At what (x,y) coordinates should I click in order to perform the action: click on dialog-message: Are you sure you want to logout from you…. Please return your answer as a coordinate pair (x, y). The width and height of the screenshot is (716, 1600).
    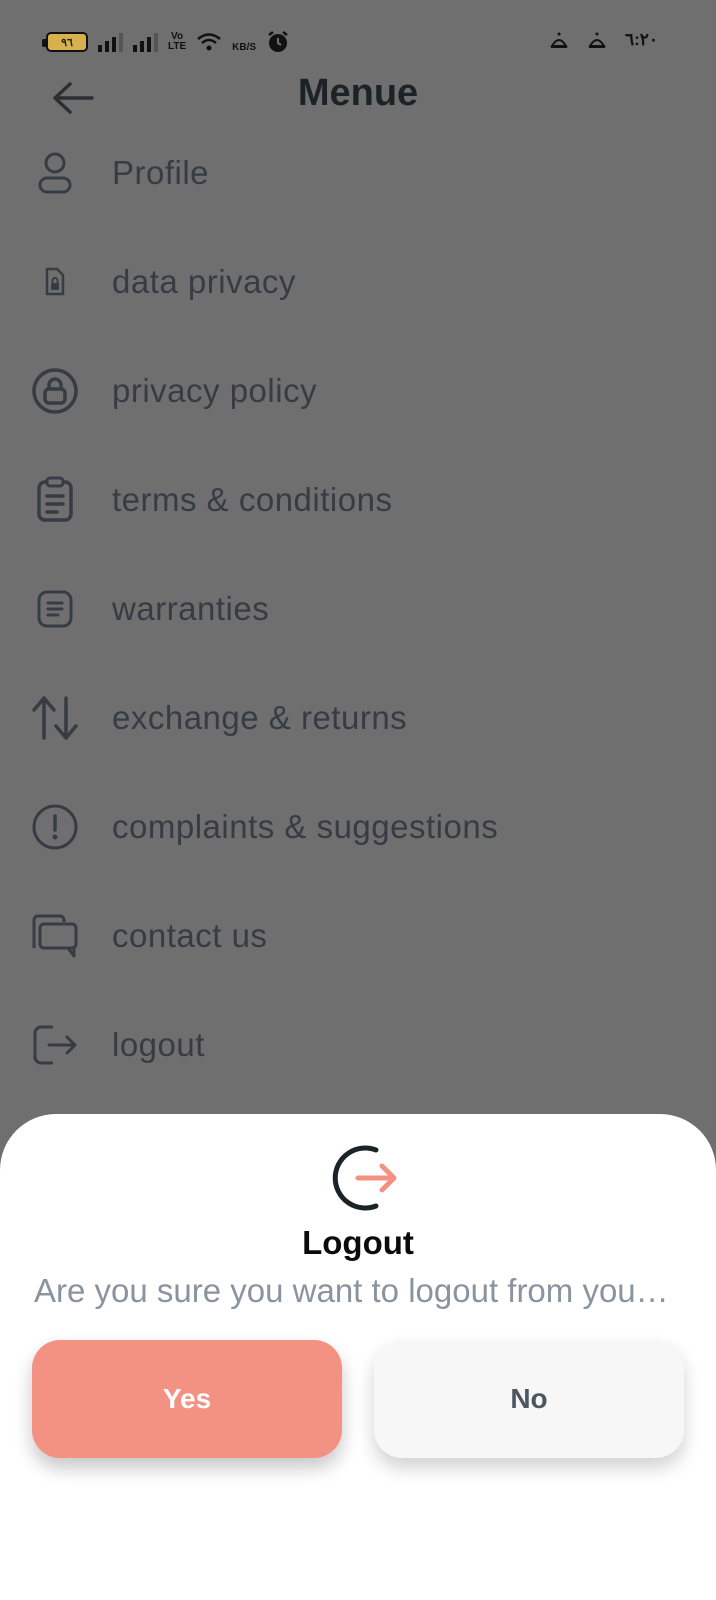
    Looking at the image, I should click on (354, 1290).